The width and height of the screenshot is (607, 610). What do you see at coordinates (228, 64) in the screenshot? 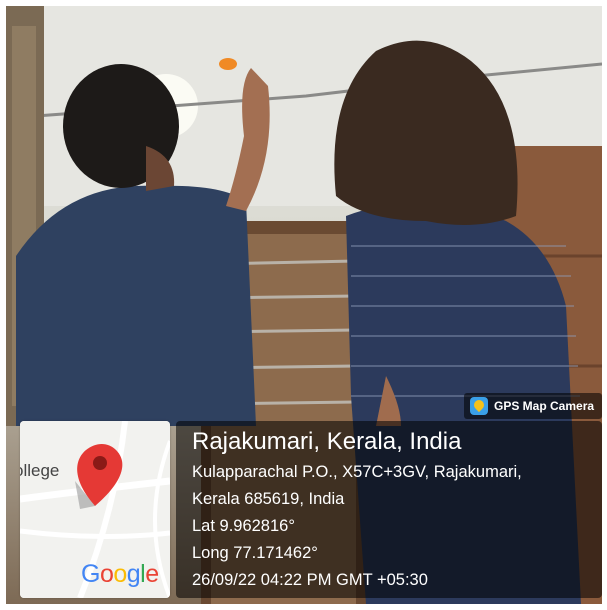
I see `bulb-holder` at bounding box center [228, 64].